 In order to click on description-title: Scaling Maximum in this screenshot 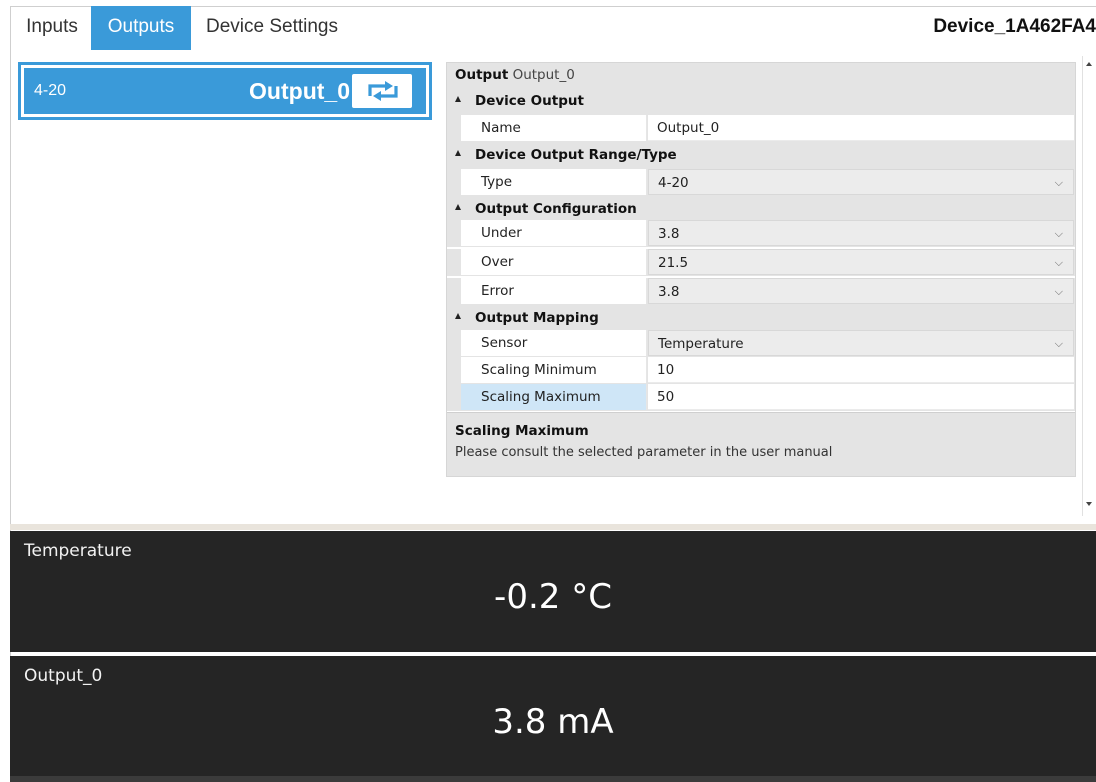, I will do `click(522, 431)`.